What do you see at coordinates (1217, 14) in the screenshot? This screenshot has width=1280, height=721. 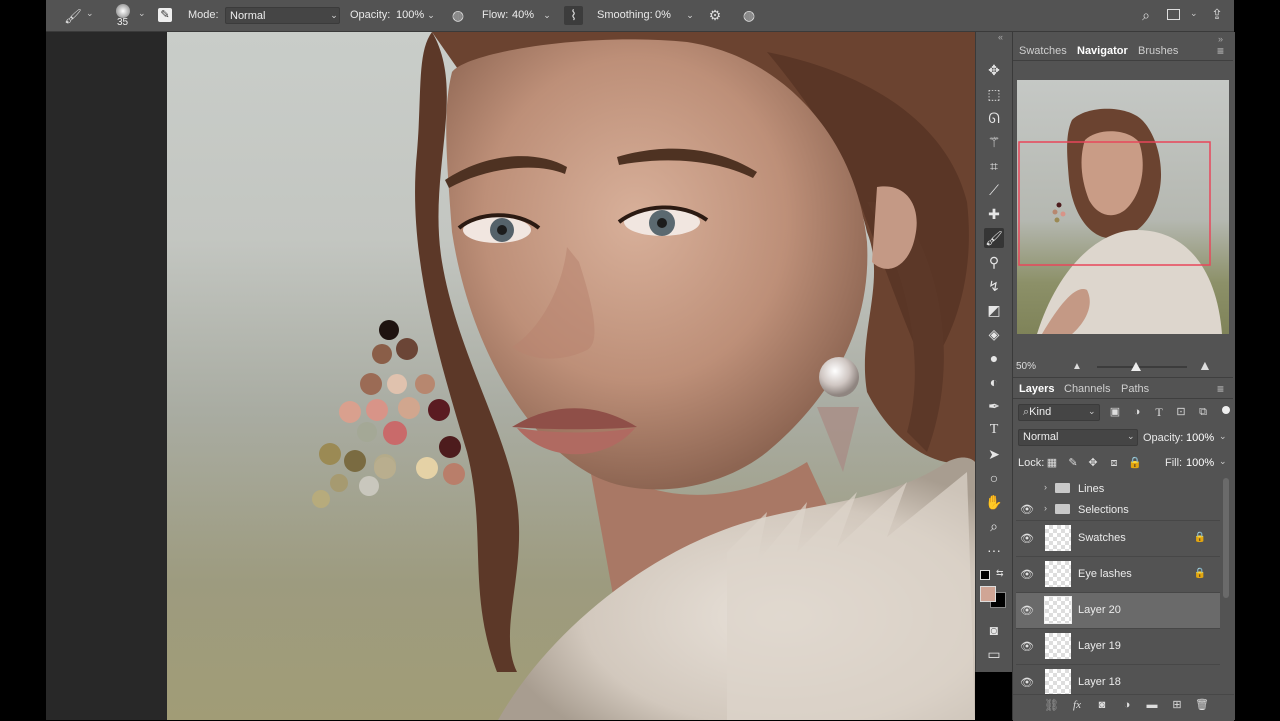 I see `share-icon: ⇪` at bounding box center [1217, 14].